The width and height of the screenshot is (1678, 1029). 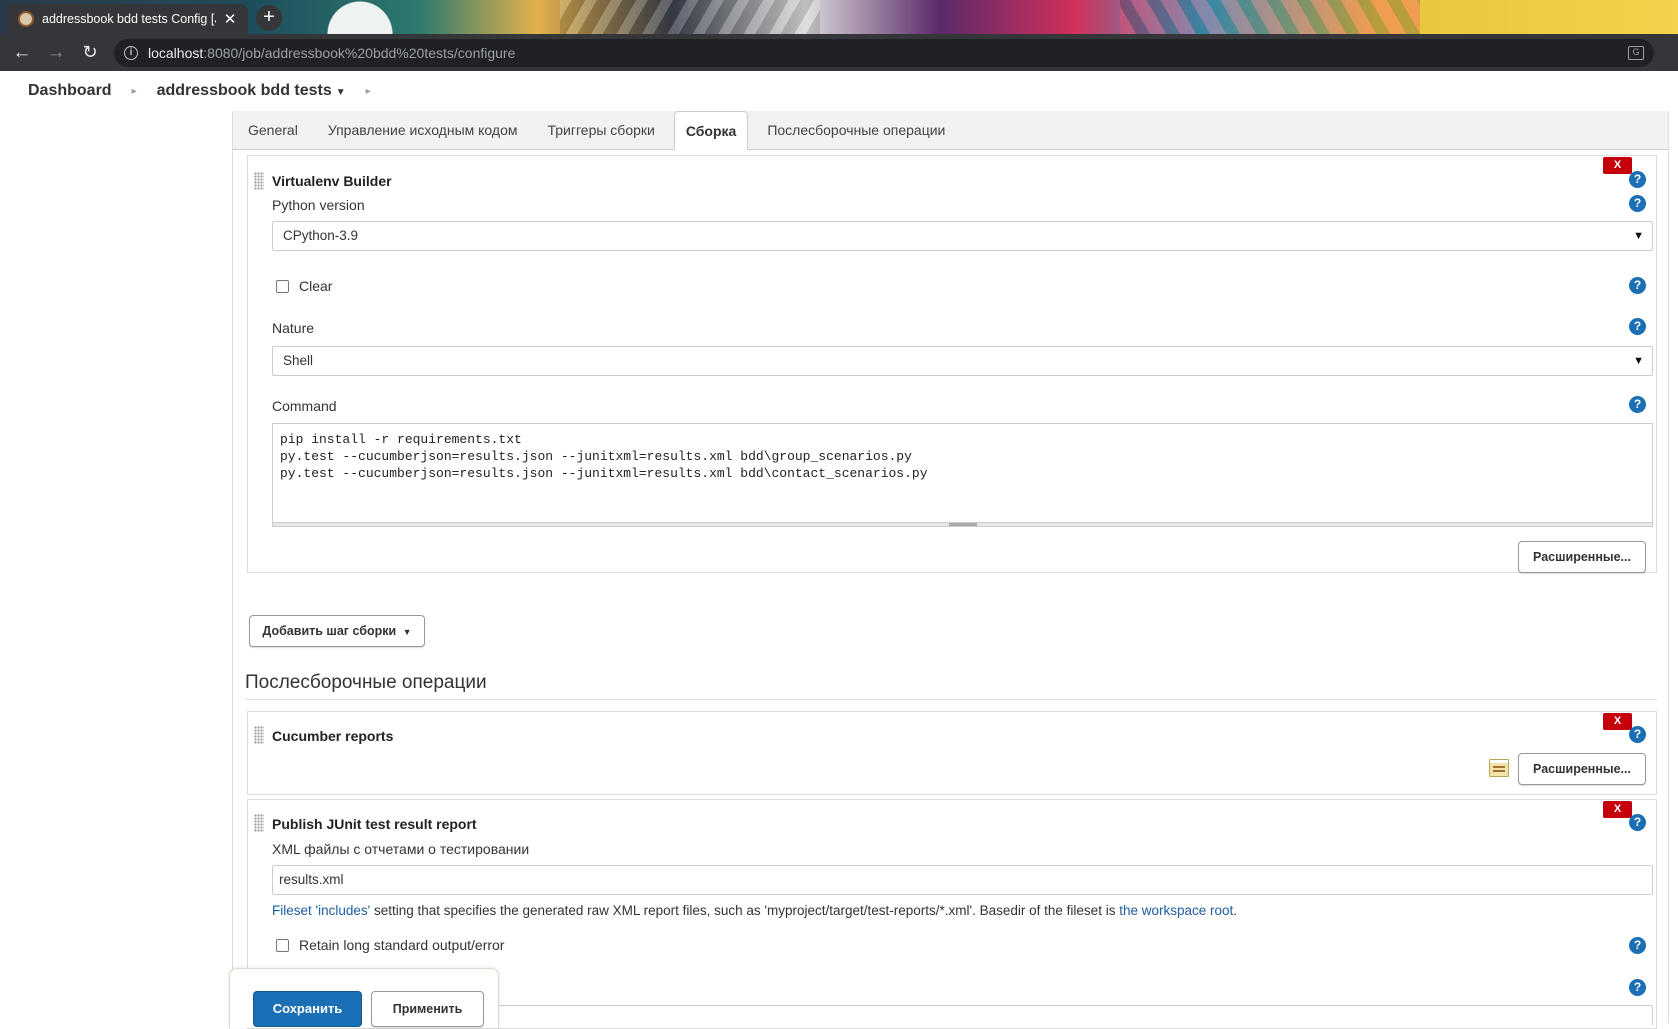 What do you see at coordinates (269, 18) in the screenshot?
I see `new-tab-button: +` at bounding box center [269, 18].